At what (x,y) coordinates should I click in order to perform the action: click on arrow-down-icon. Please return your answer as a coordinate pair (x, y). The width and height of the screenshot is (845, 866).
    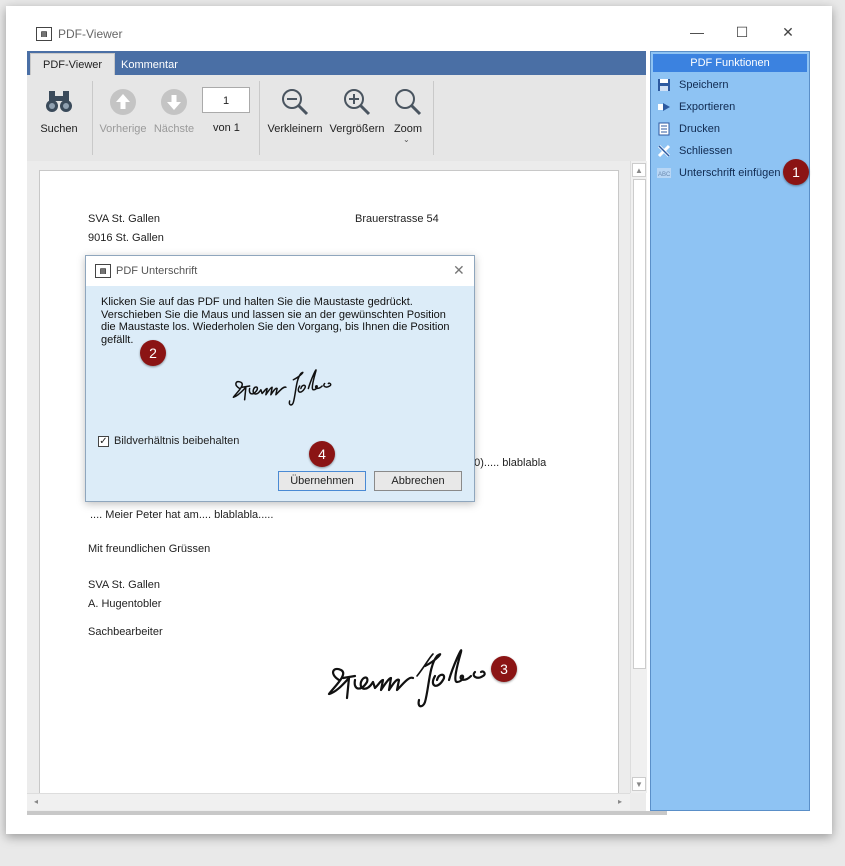
    Looking at the image, I should click on (174, 102).